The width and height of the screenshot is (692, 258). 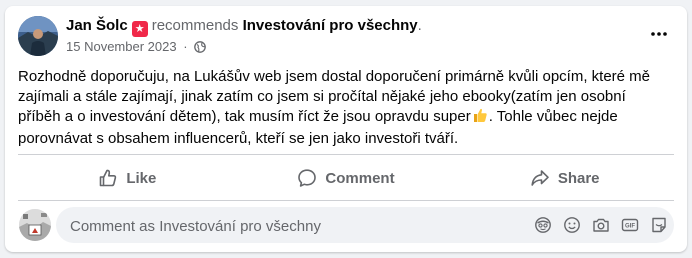 I want to click on svg-text: GIF, so click(x=630, y=226).